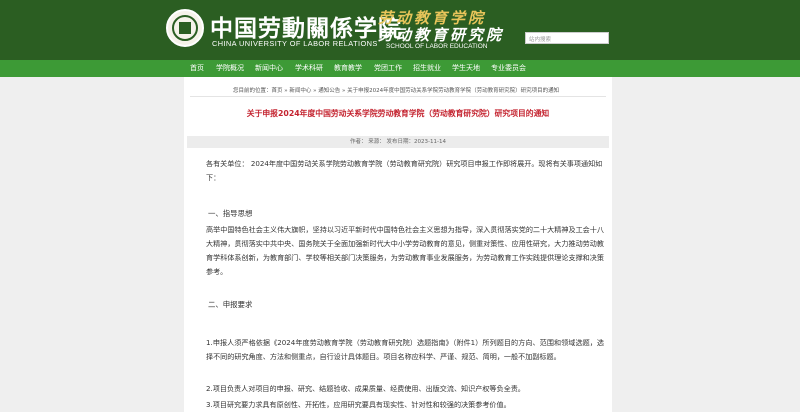 The image size is (800, 412). What do you see at coordinates (230, 304) in the screenshot?
I see `section-heading-2: 二、申报要求` at bounding box center [230, 304].